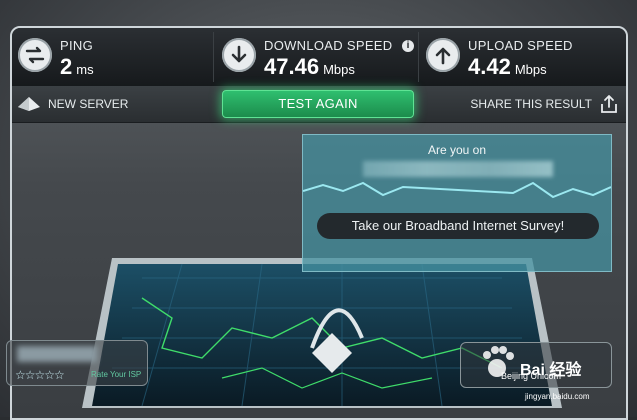 Image resolution: width=637 pixels, height=420 pixels. I want to click on up-arrow-icon, so click(443, 55).